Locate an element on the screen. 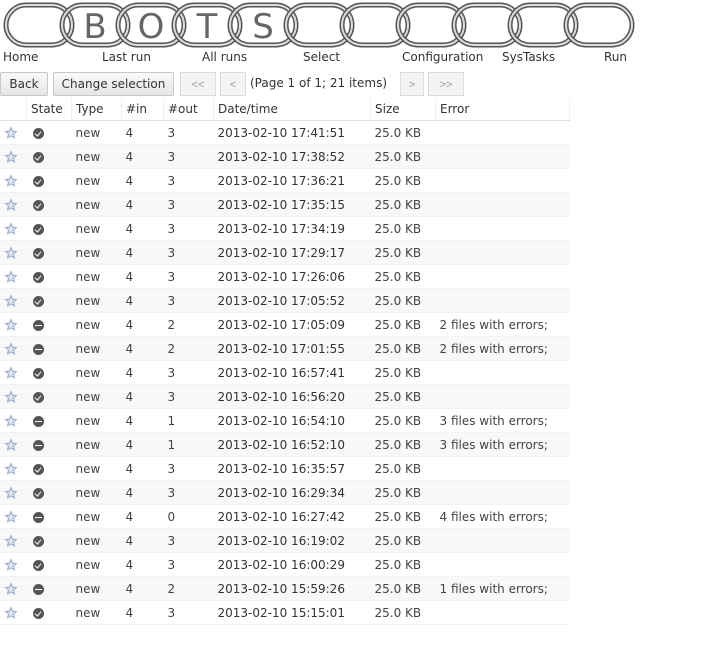 This screenshot has height=646, width=713. datetime-cell: 2013-02-10 17:41:51 is located at coordinates (292, 132).